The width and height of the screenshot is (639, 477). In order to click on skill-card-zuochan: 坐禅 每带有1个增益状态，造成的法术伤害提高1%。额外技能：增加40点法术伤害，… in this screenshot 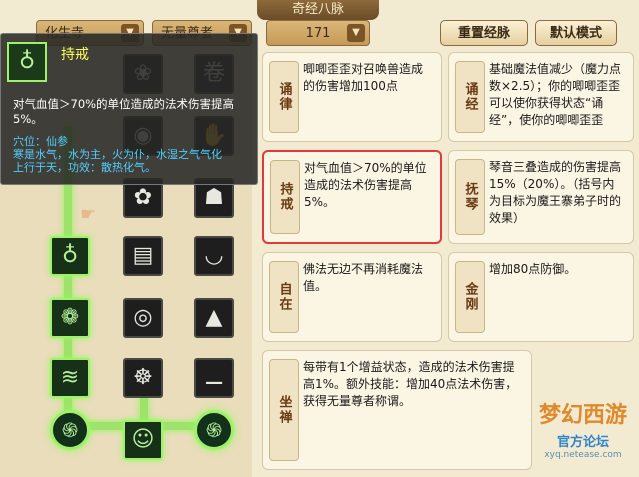, I will do `click(397, 410)`.